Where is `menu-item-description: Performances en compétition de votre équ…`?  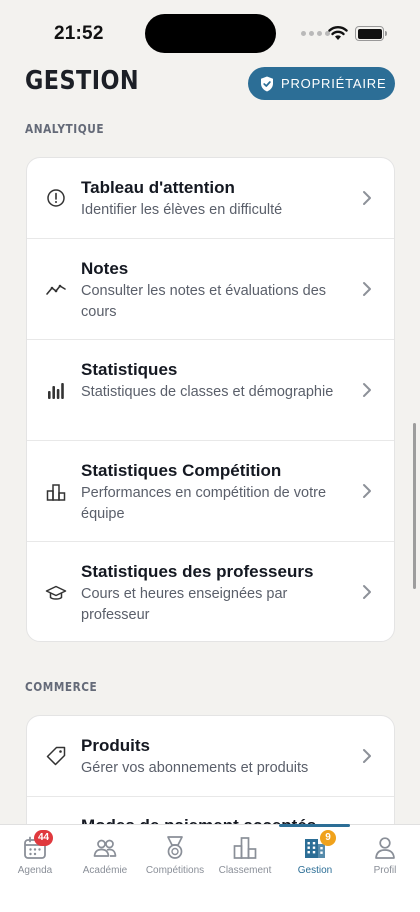
menu-item-description: Performances en compétition de votre équ… is located at coordinates (204, 503).